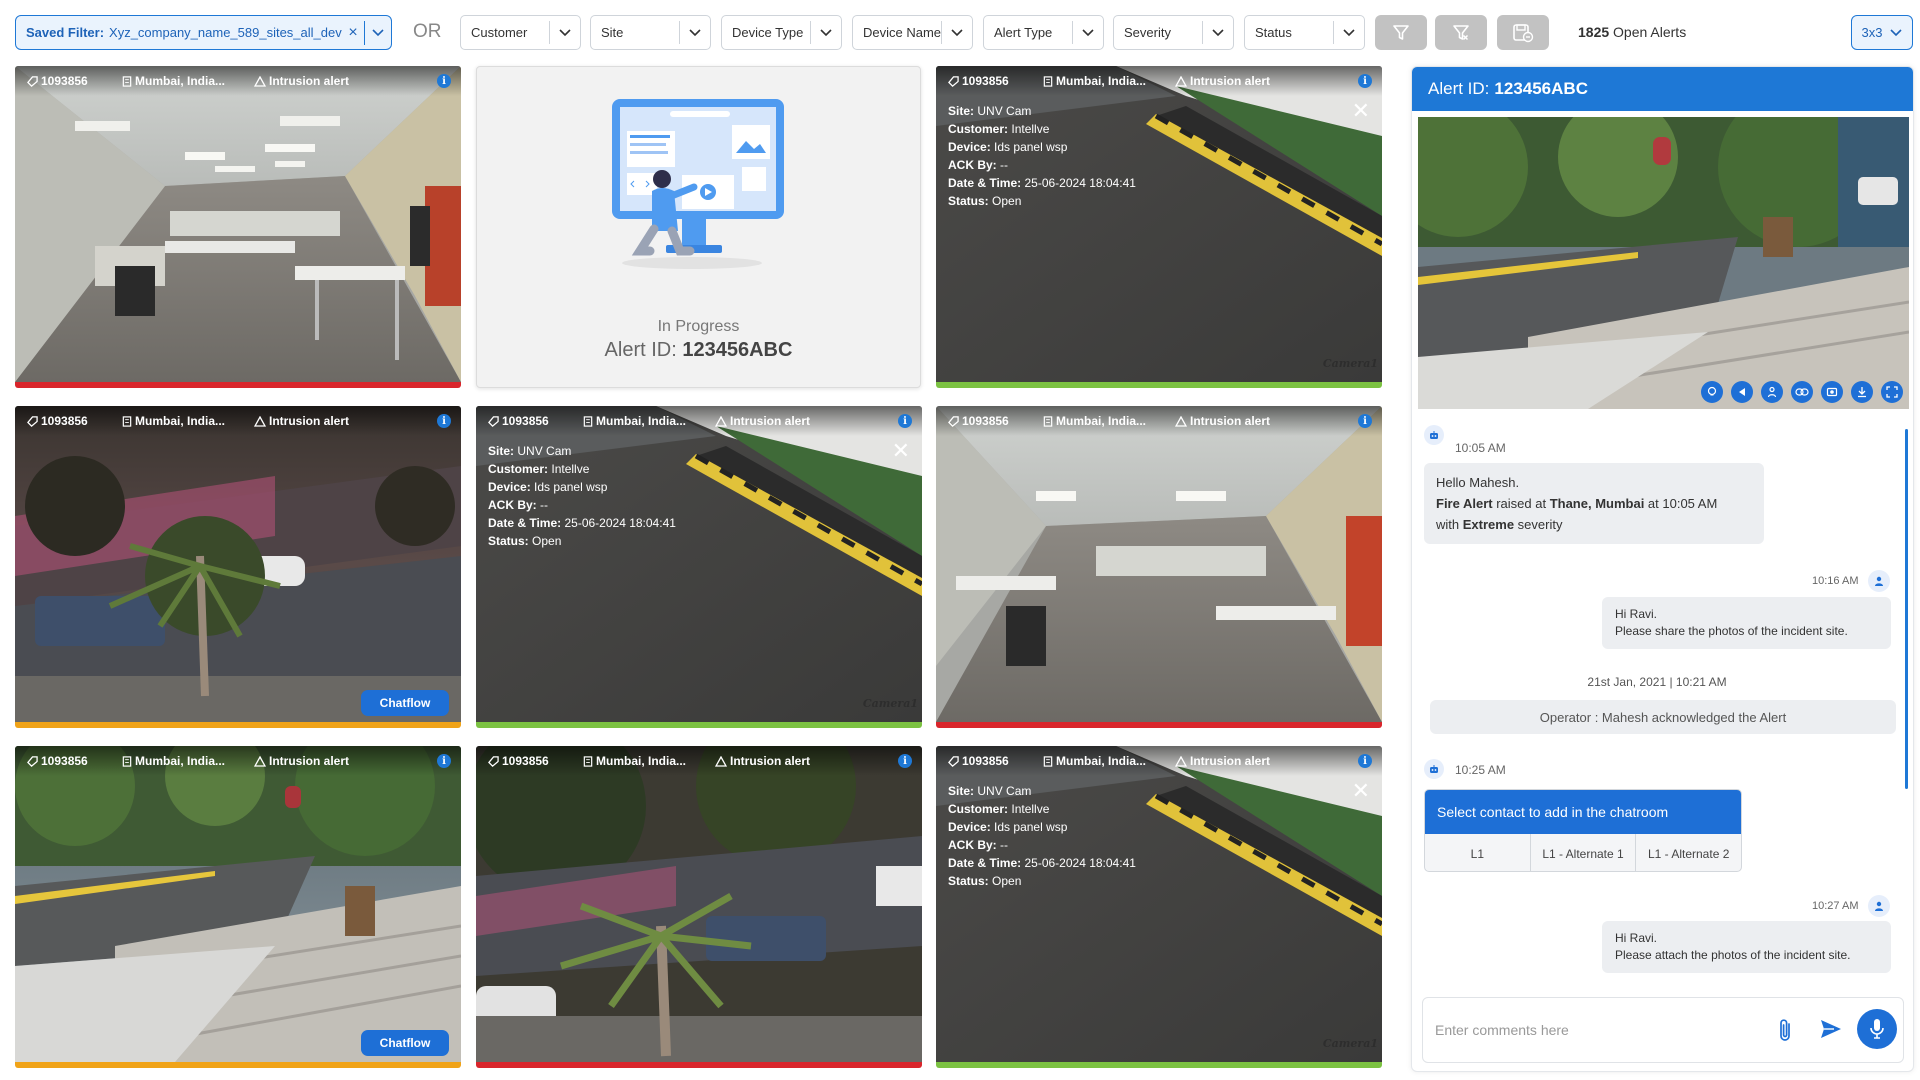 Image resolution: width=1920 pixels, height=1080 pixels. Describe the element at coordinates (353, 33) in the screenshot. I see `clear-saved-filter-icon: ×` at that location.